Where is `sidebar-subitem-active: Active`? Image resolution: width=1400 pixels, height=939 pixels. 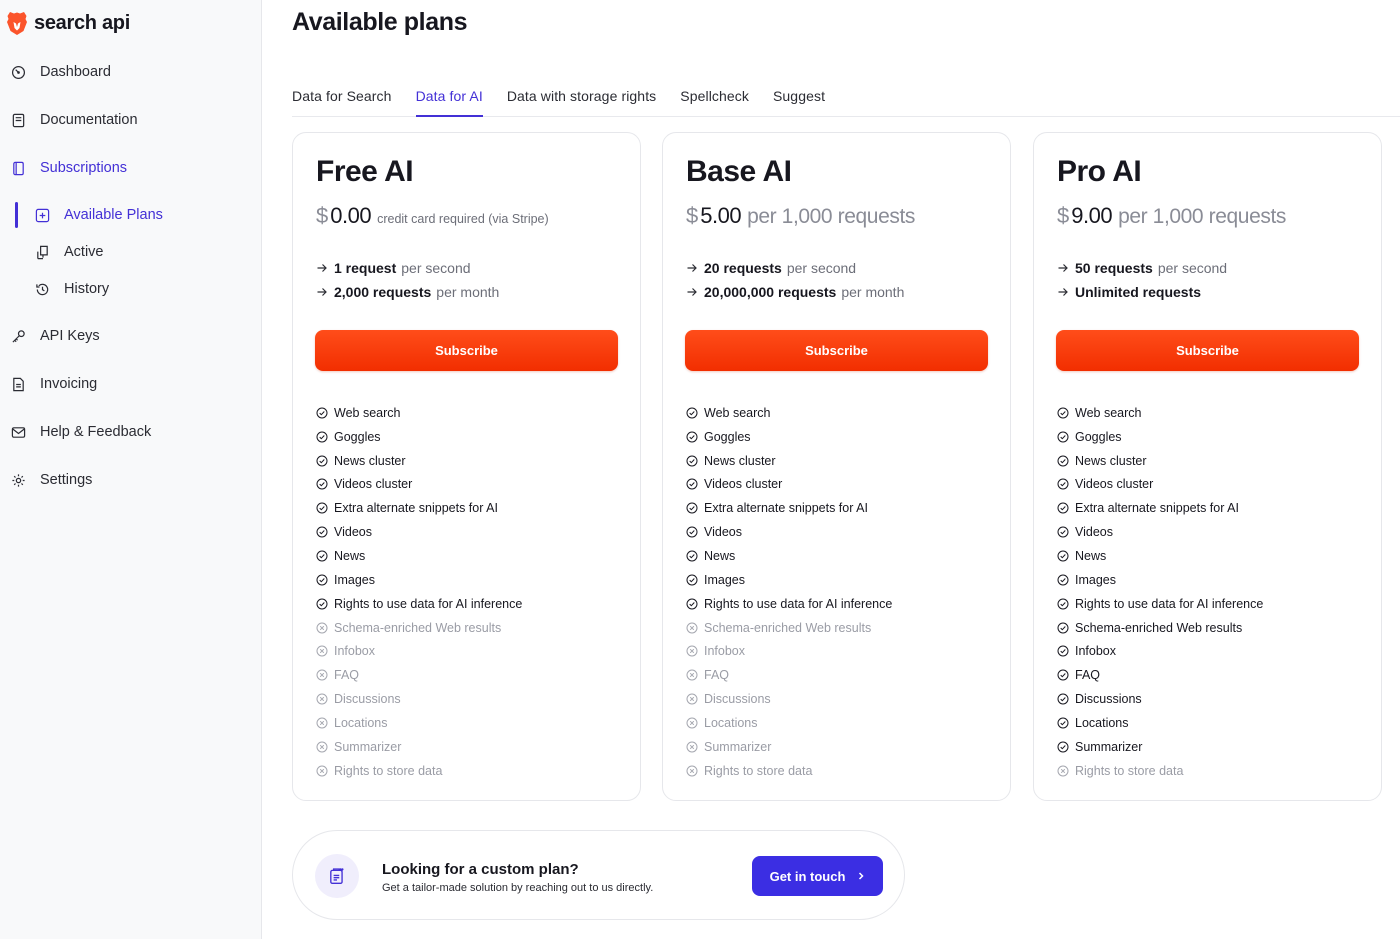 sidebar-subitem-active: Active is located at coordinates (69, 252).